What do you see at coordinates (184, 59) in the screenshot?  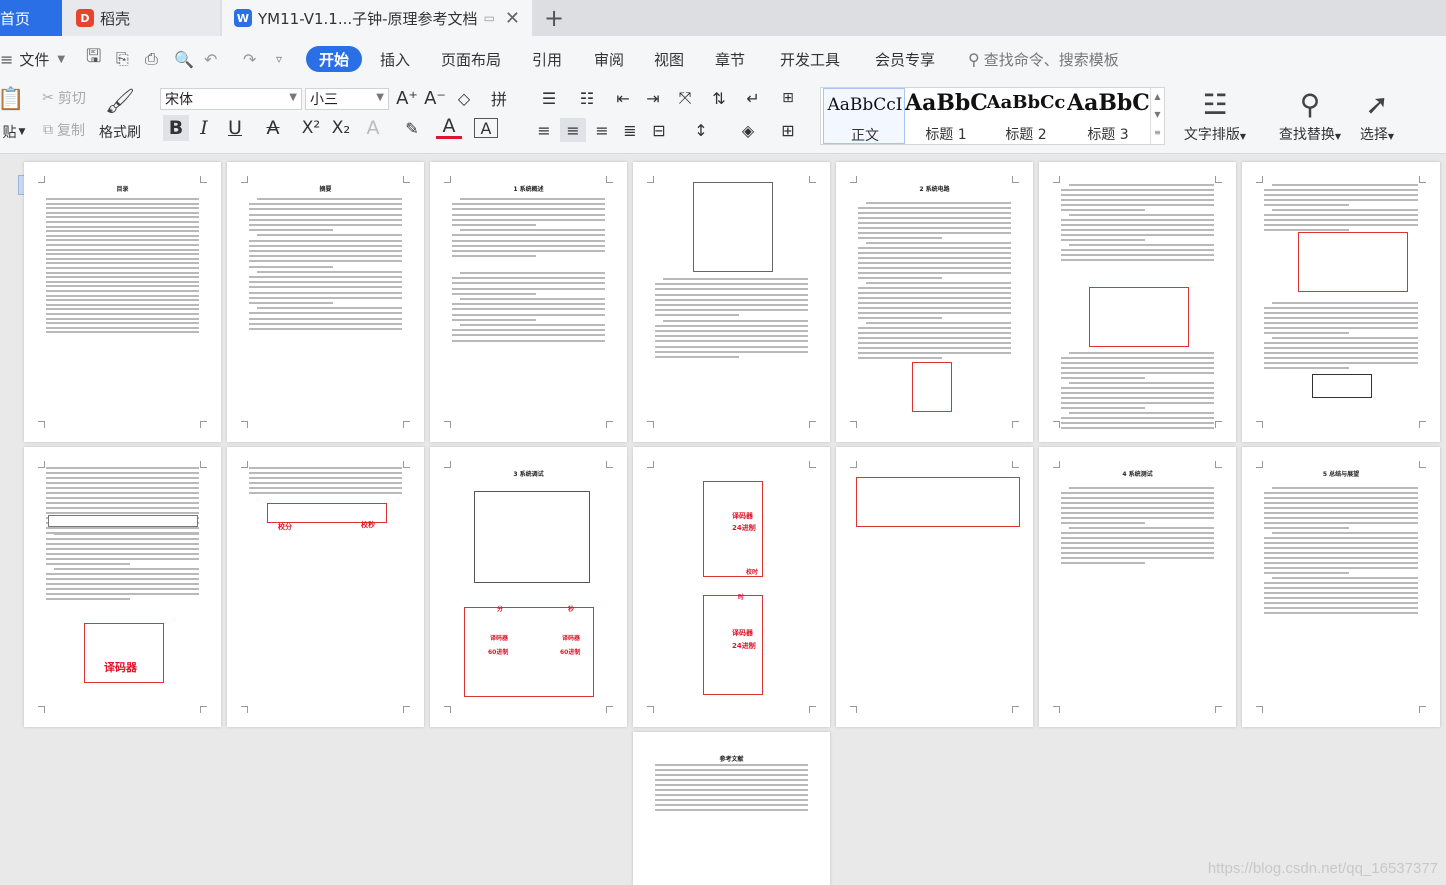 I see `print-preview-icon: 🔍` at bounding box center [184, 59].